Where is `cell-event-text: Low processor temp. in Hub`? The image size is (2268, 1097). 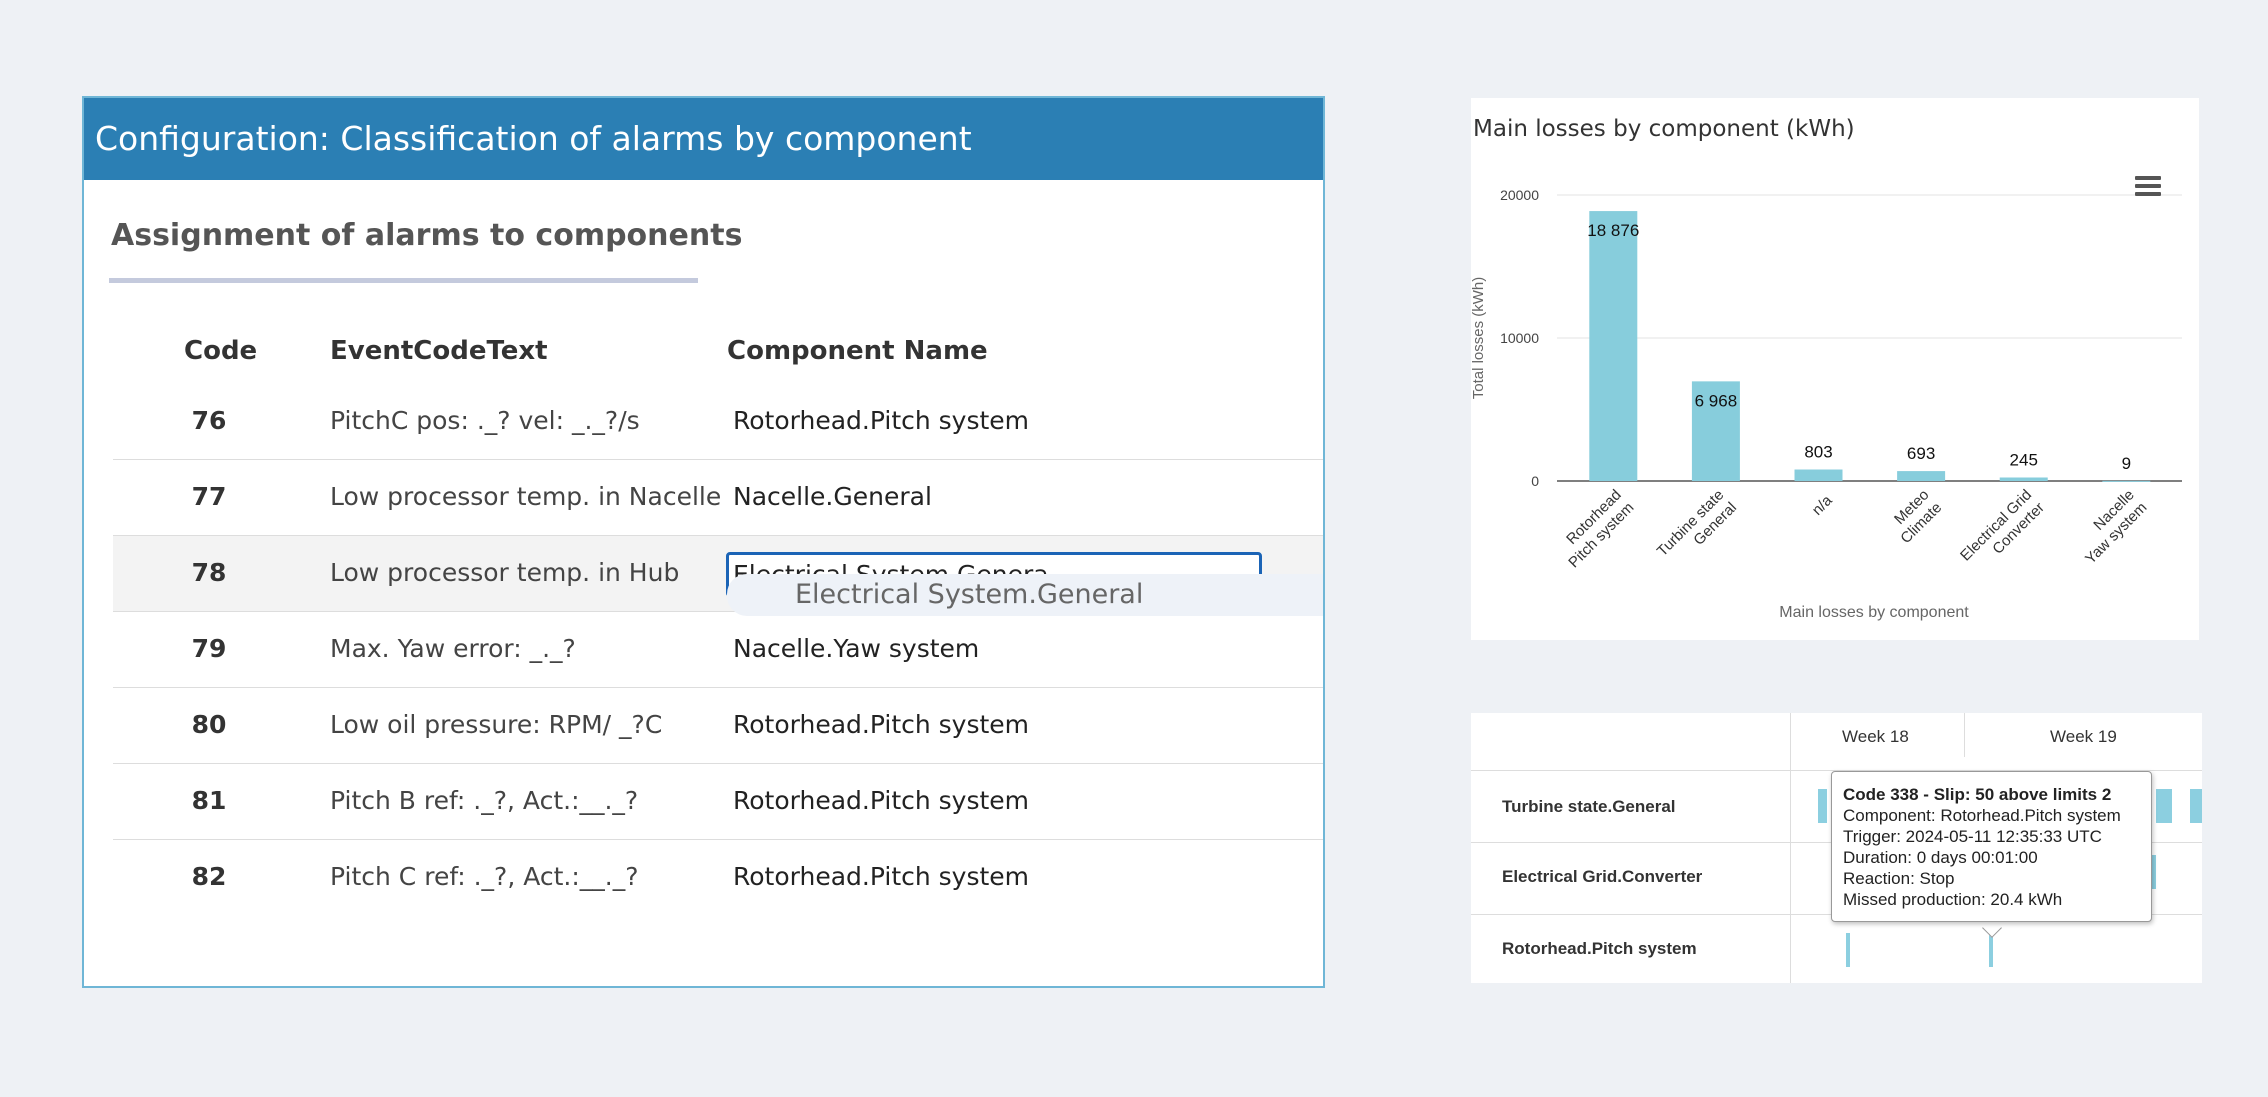 cell-event-text: Low processor temp. in Hub is located at coordinates (505, 572).